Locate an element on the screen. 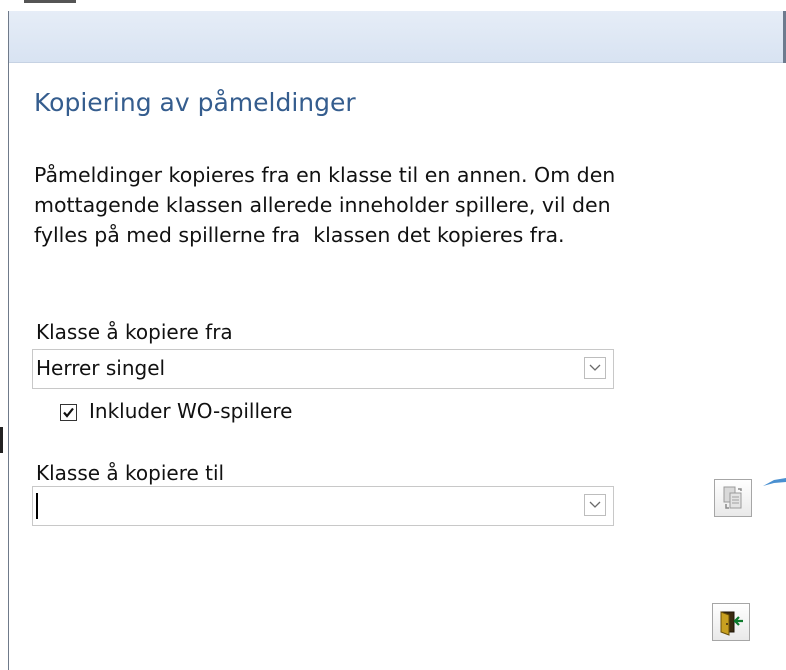  form-title: Kopiering av påmeldinger is located at coordinates (195, 102).